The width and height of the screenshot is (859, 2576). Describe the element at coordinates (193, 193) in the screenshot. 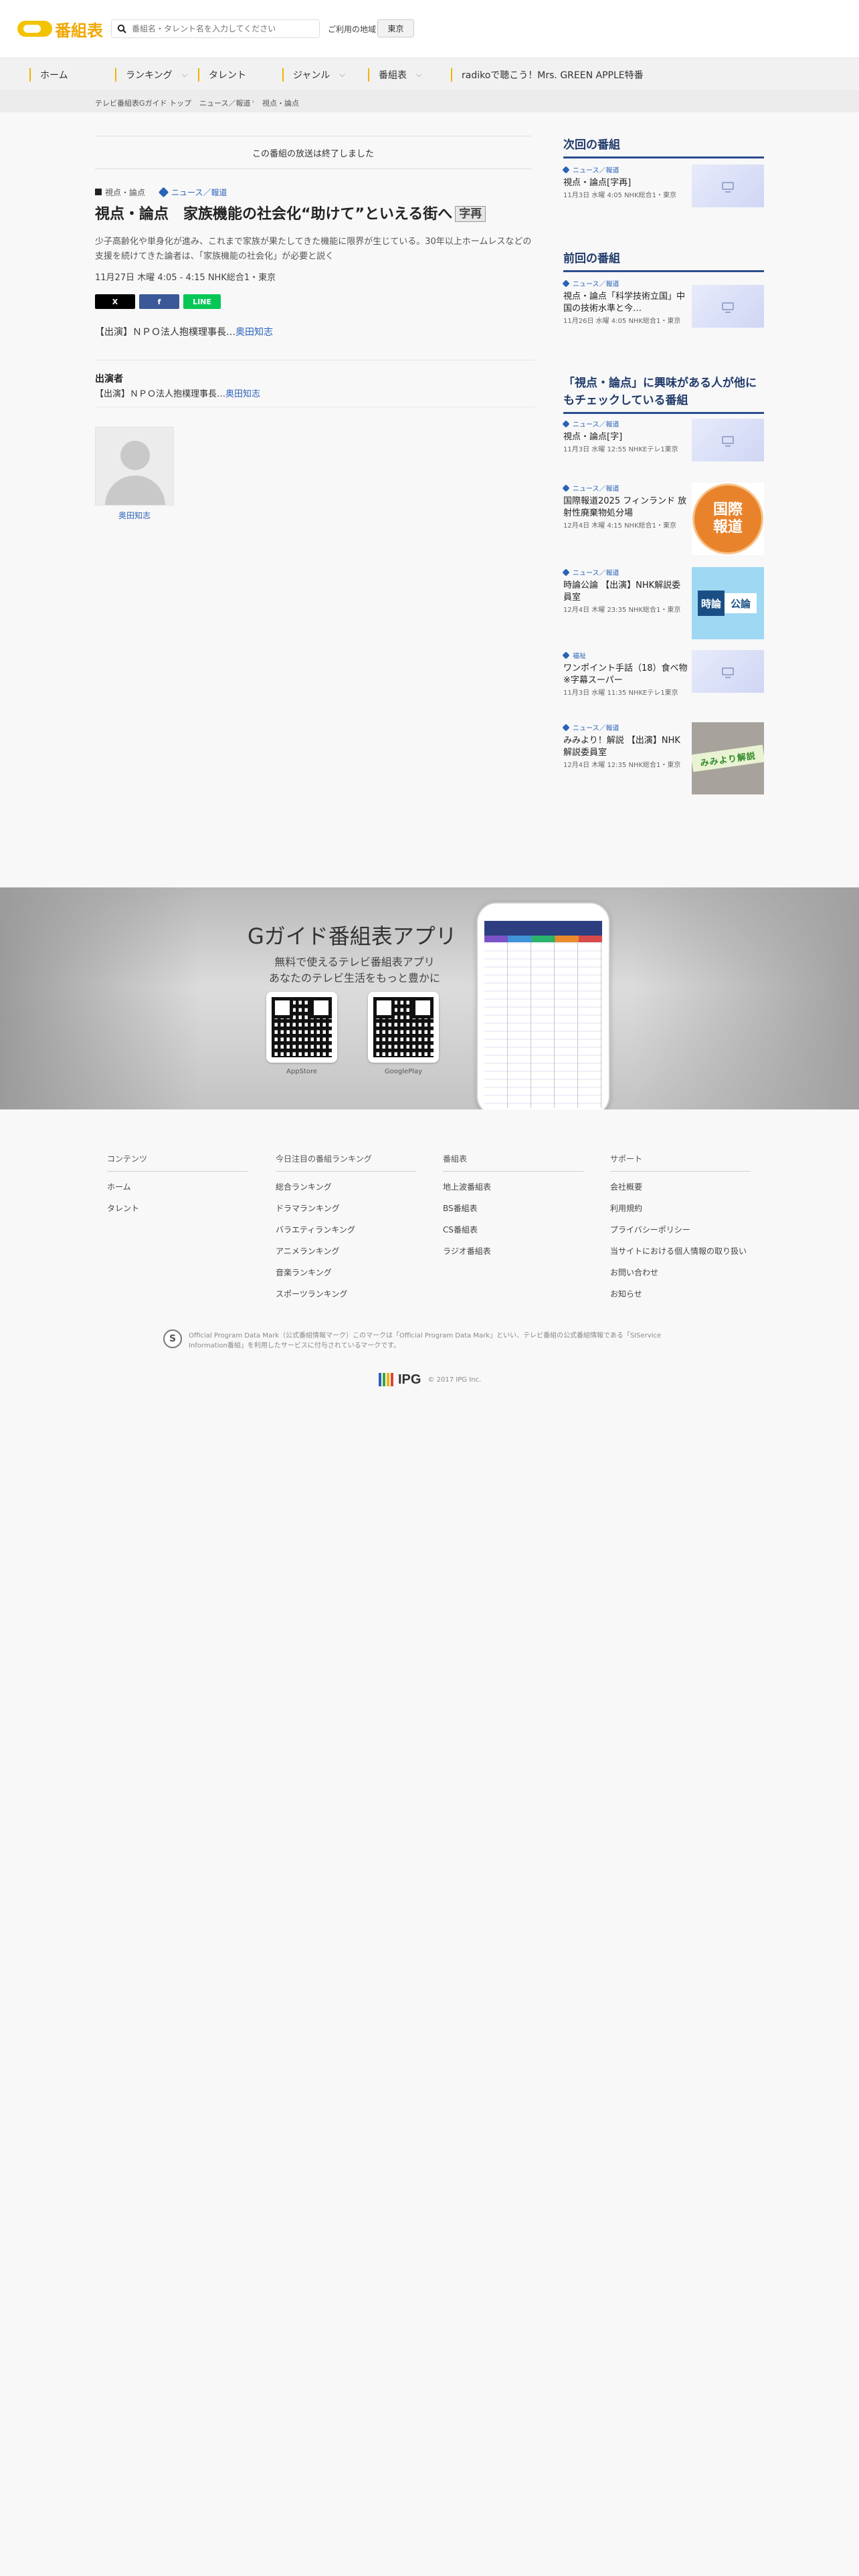

I see `genre-tag: ニュース／報道` at that location.